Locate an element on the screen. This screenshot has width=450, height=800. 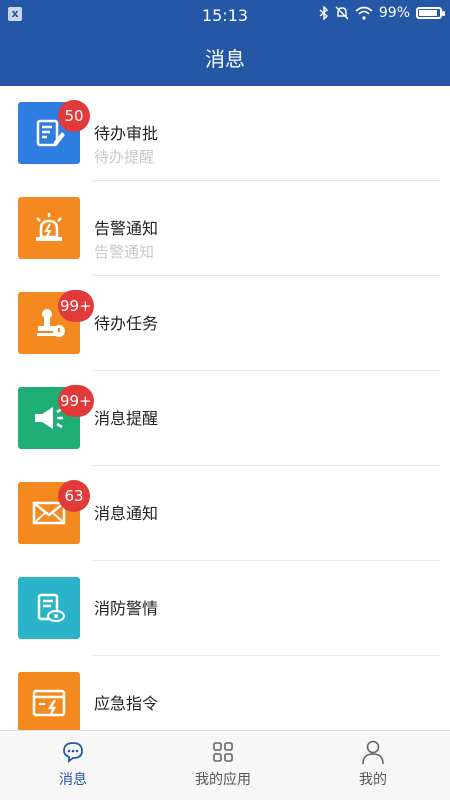
item-title: 待办任务 is located at coordinates (126, 323).